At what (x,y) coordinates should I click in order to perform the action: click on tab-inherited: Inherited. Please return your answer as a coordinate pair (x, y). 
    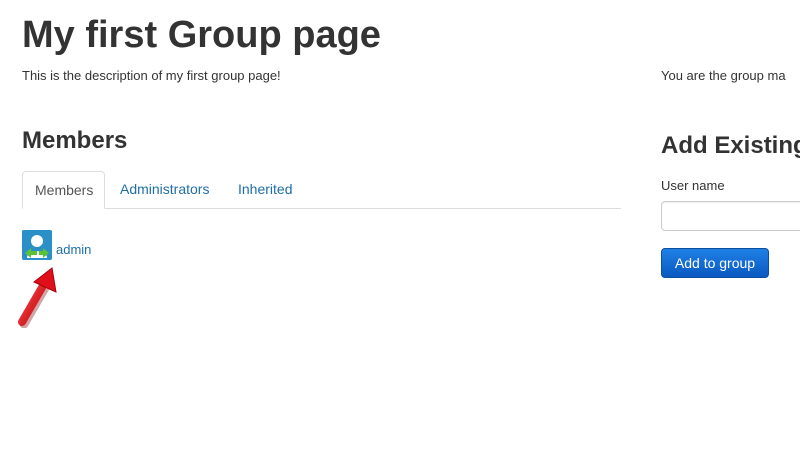
    Looking at the image, I should click on (265, 189).